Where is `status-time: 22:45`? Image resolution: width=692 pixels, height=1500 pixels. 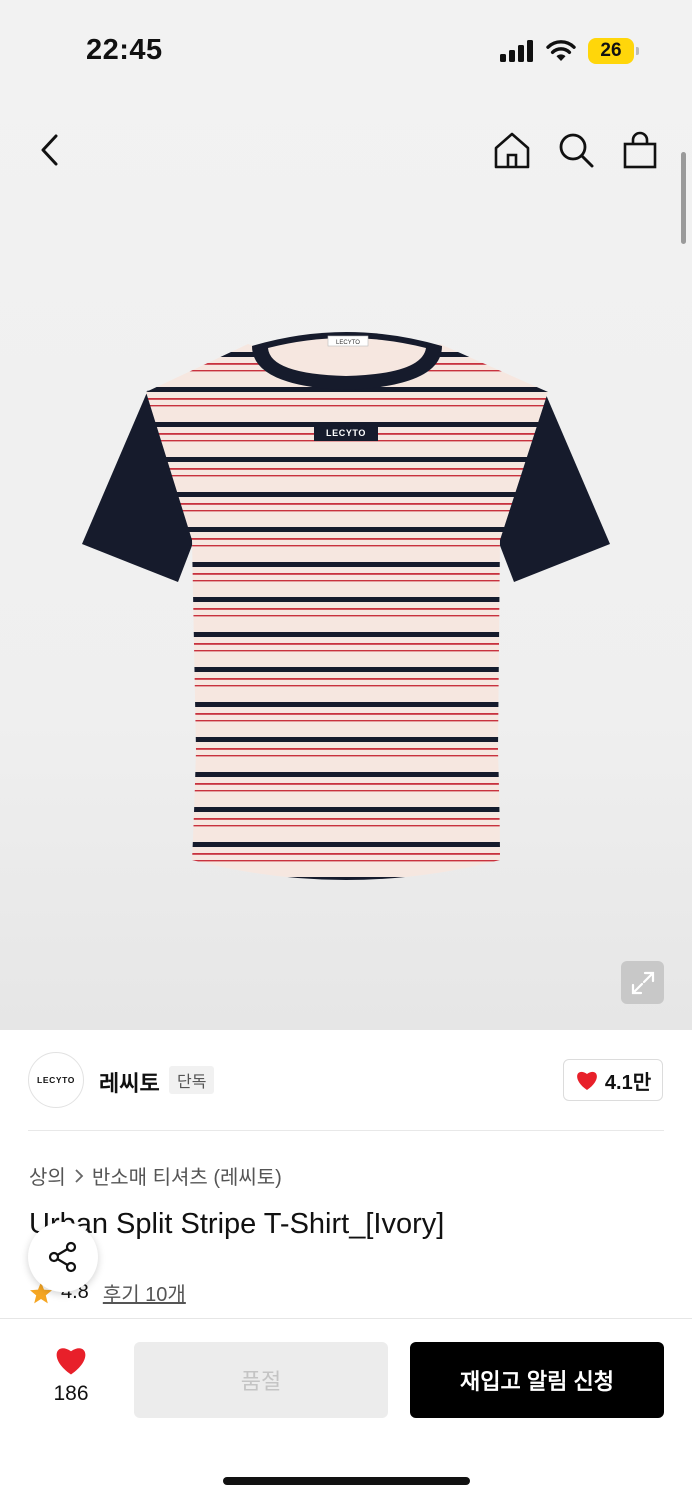 status-time: 22:45 is located at coordinates (124, 50).